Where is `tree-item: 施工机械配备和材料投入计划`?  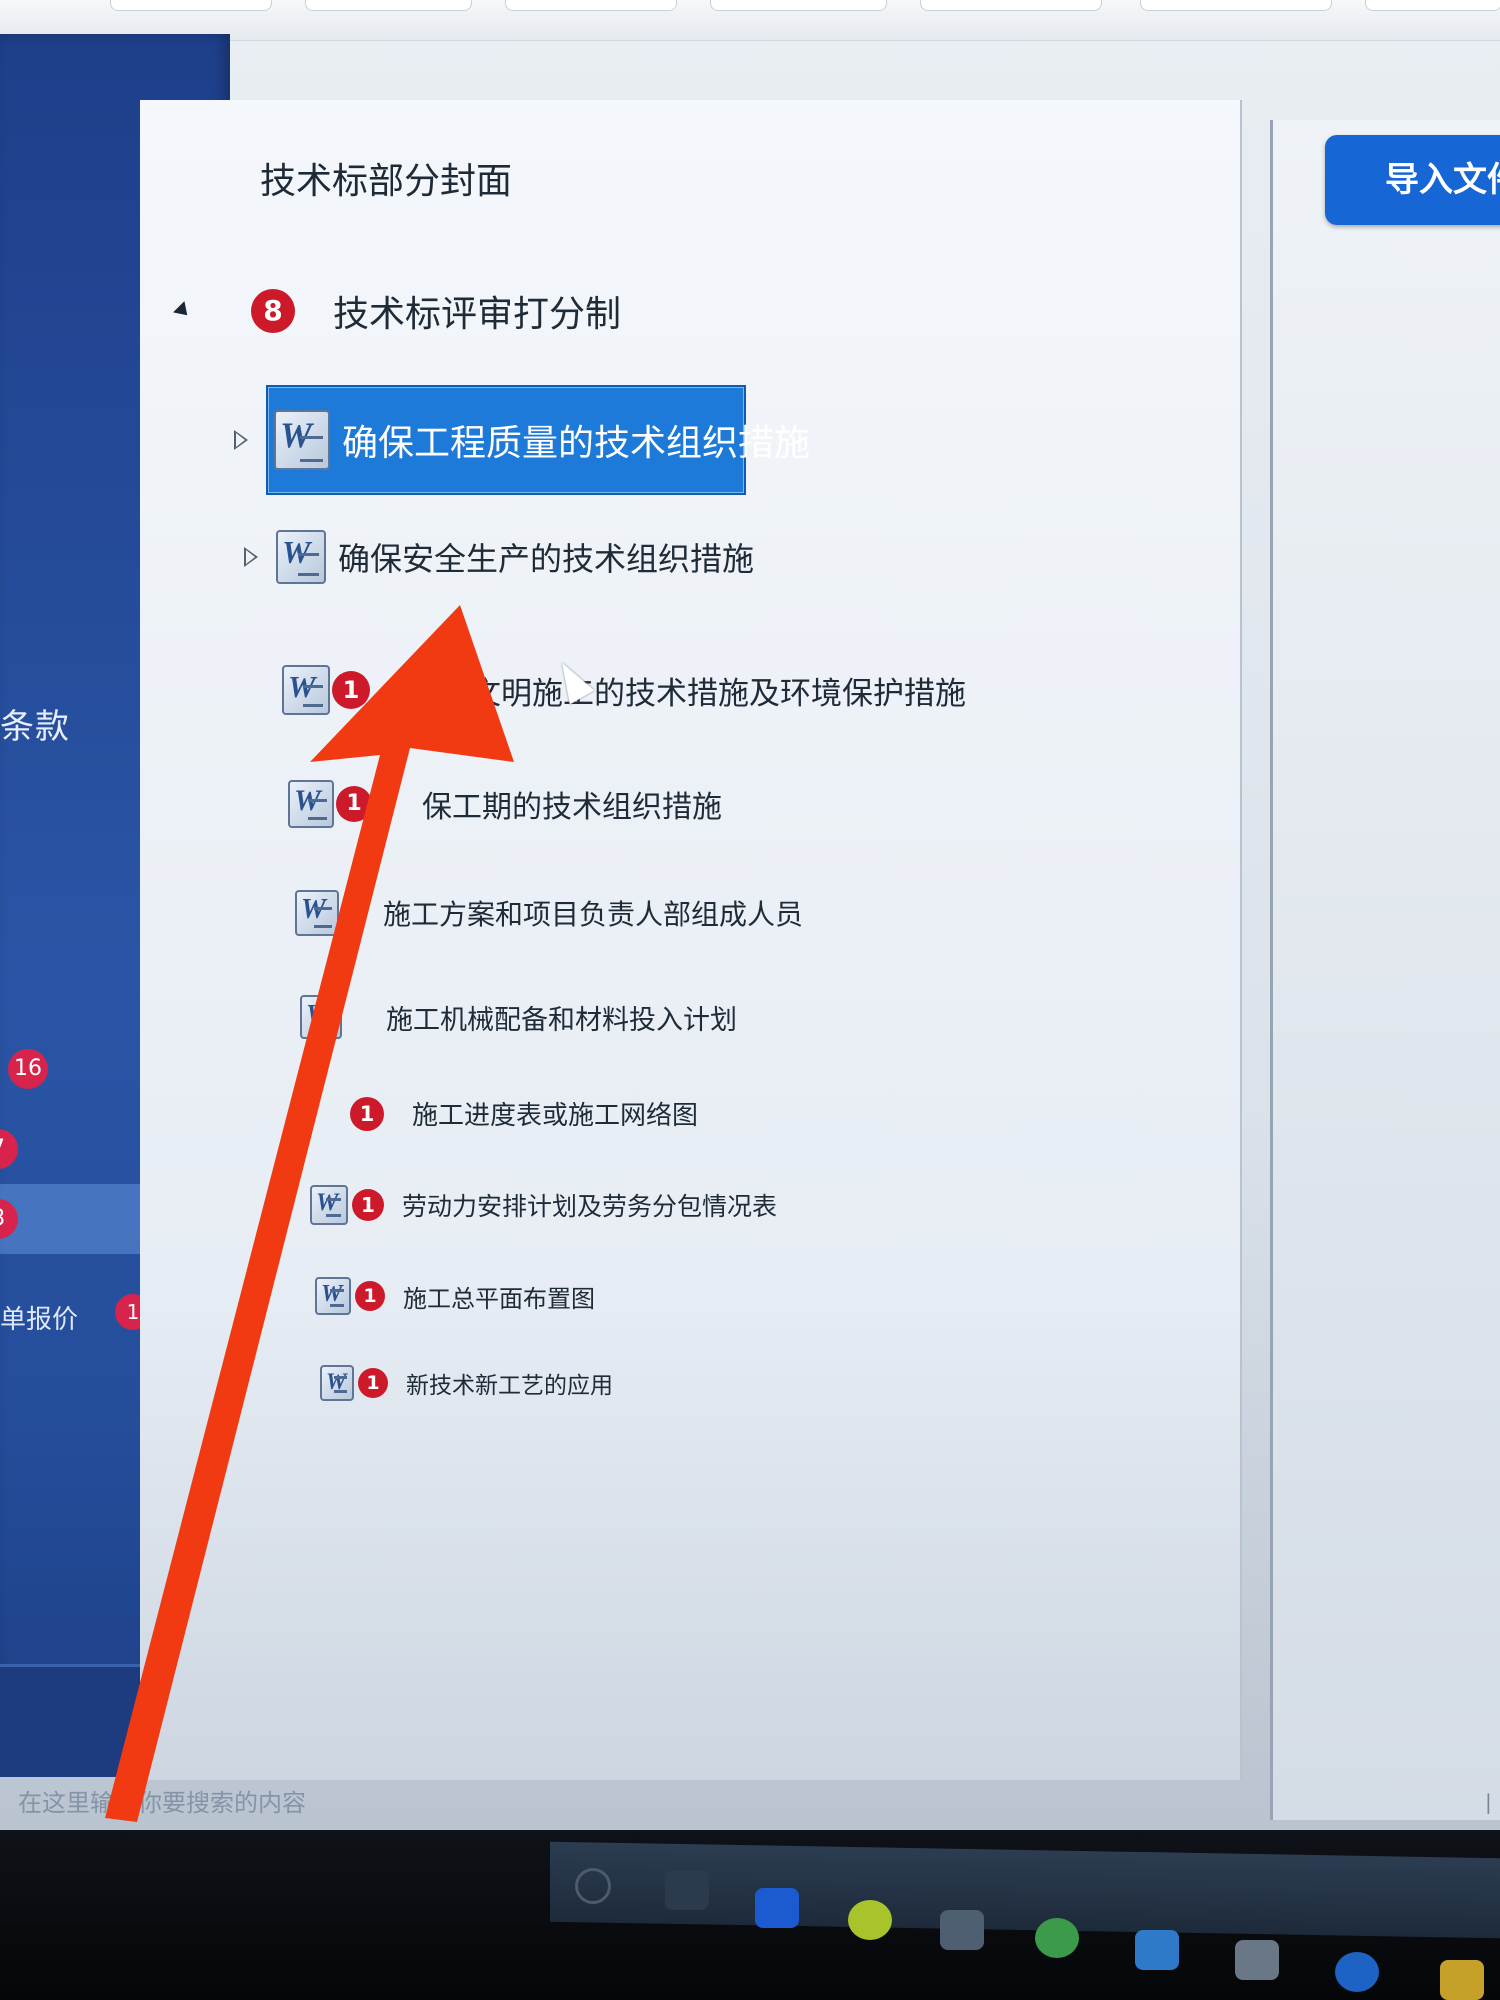 tree-item: 施工机械配备和材料投入计划 is located at coordinates (518, 1017).